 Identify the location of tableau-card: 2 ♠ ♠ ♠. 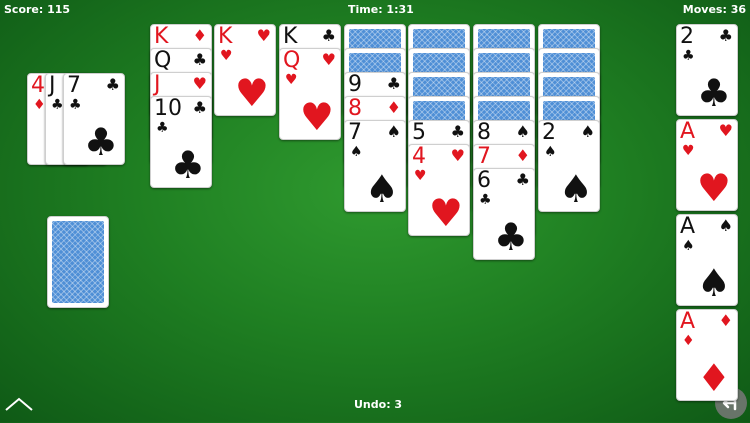
(569, 166).